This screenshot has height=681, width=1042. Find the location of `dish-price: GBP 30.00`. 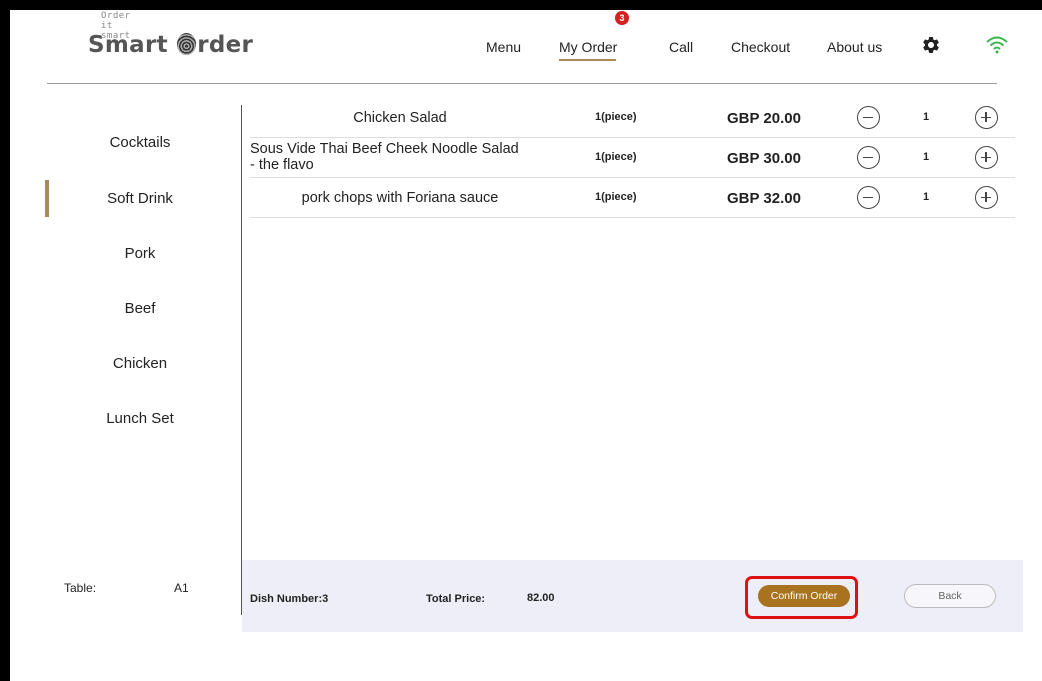

dish-price: GBP 30.00 is located at coordinates (764, 158).